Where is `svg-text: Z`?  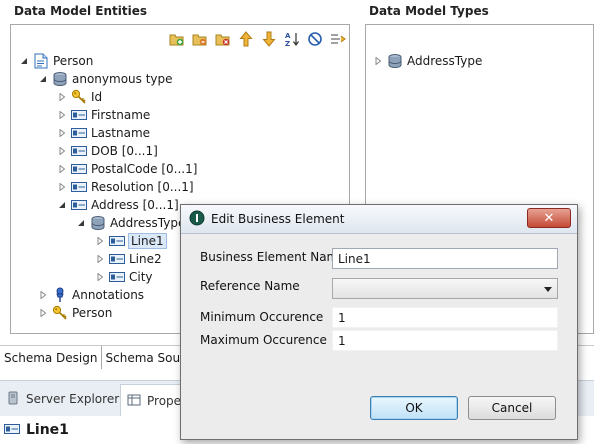 svg-text: Z is located at coordinates (287, 43).